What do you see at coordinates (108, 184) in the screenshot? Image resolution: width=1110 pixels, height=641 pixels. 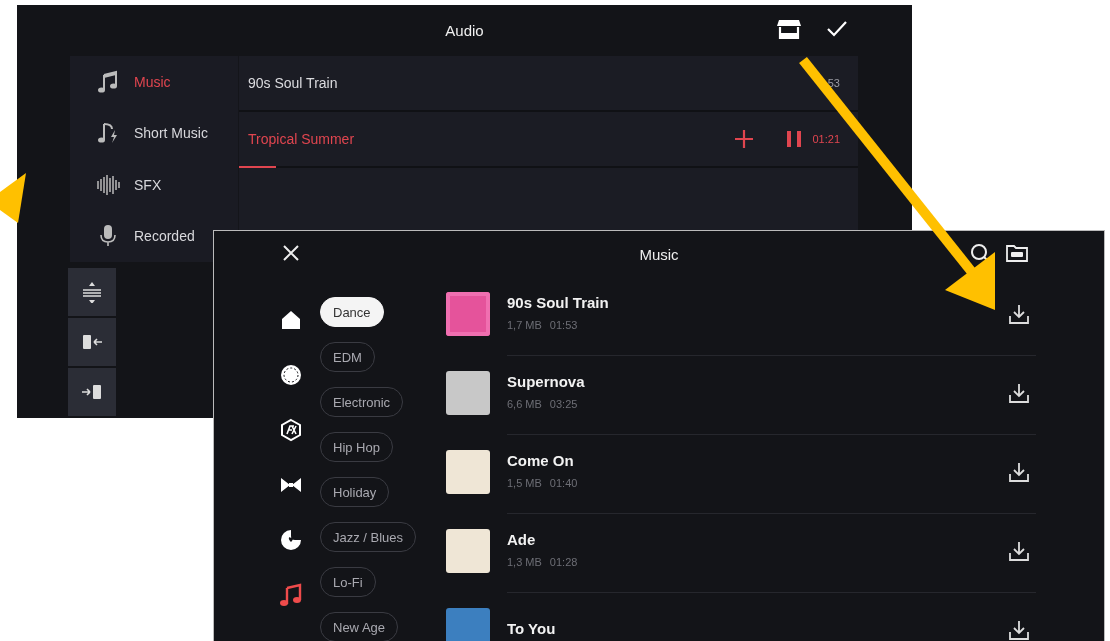 I see `wave-icon` at bounding box center [108, 184].